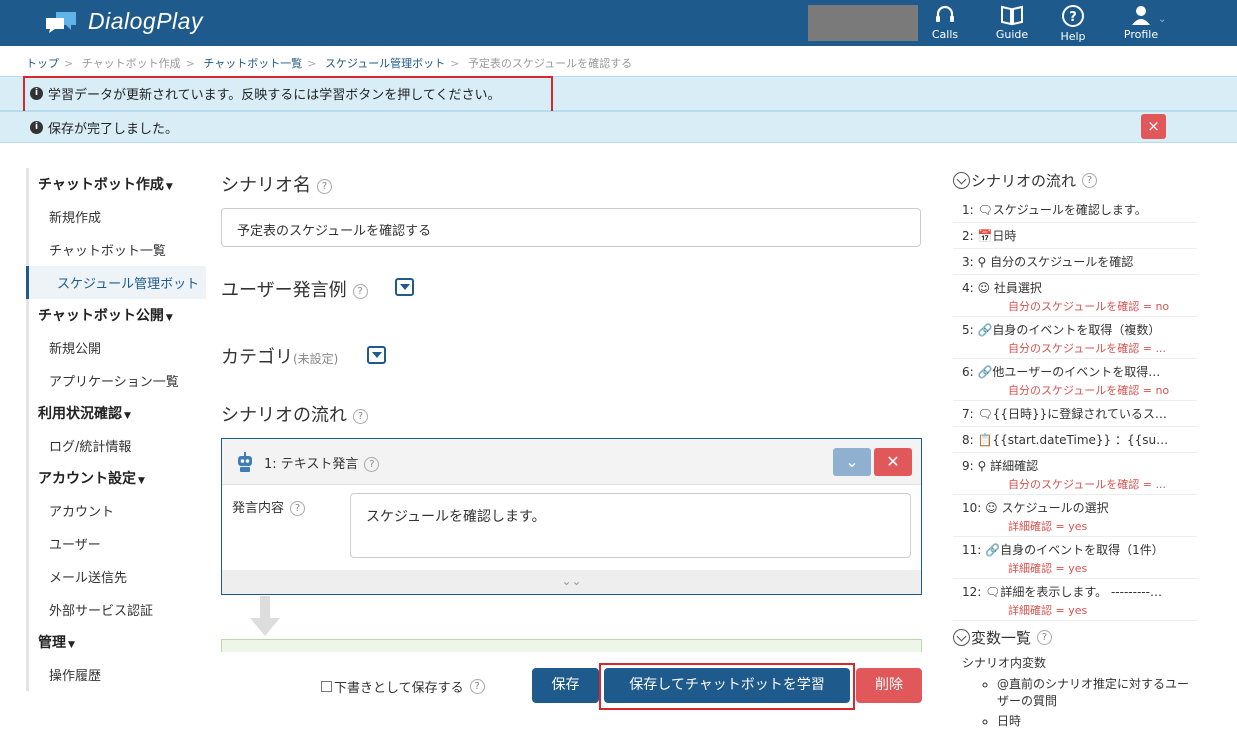 This screenshot has height=732, width=1237. What do you see at coordinates (1141, 15) in the screenshot?
I see `user-icon` at bounding box center [1141, 15].